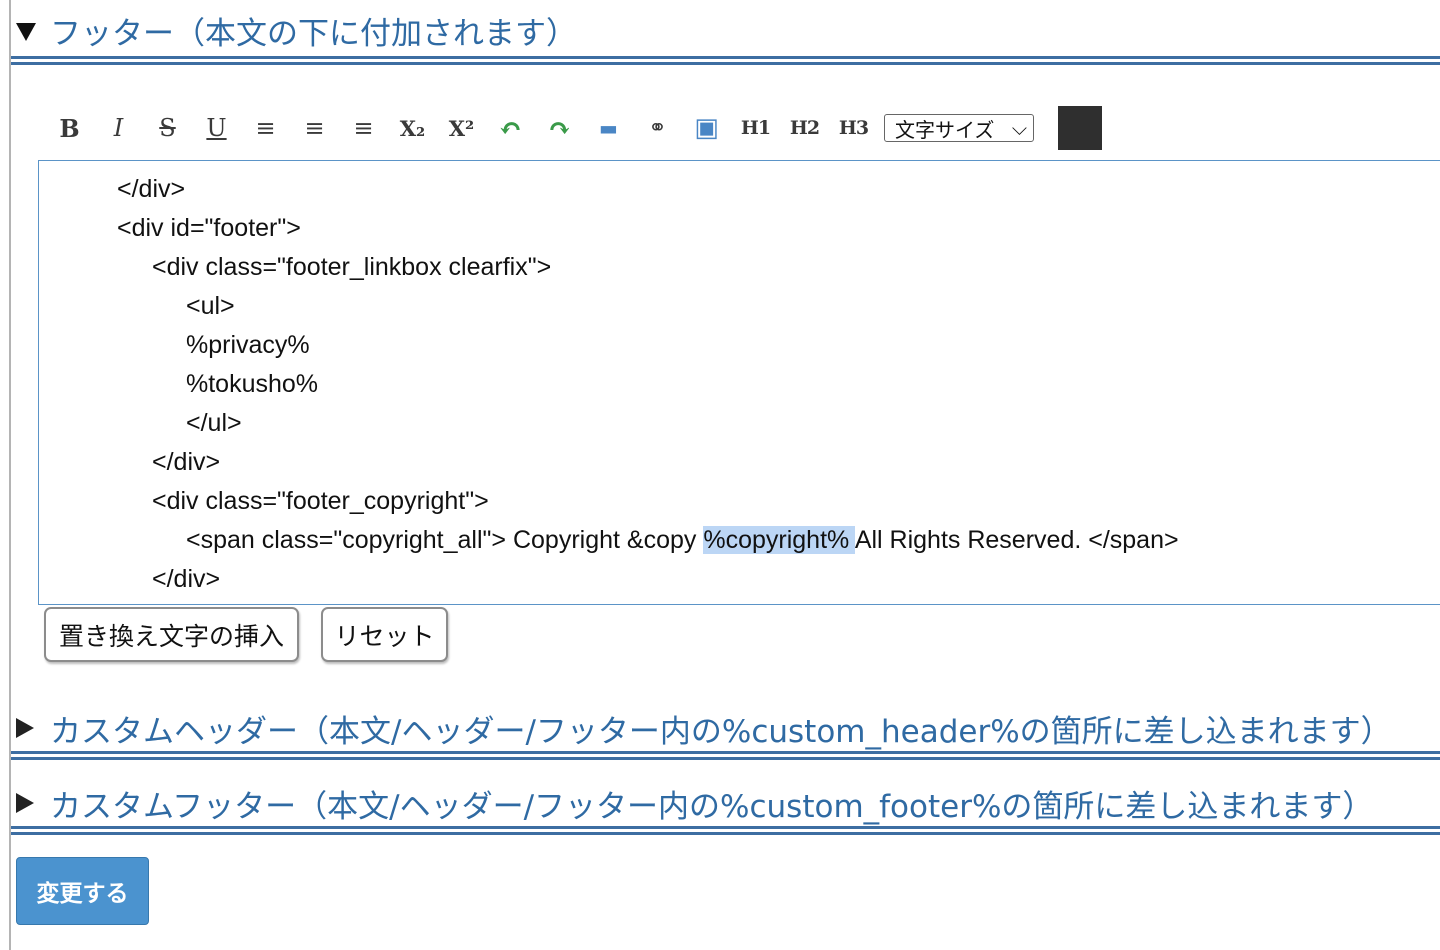 This screenshot has width=1440, height=950. What do you see at coordinates (804, 128) in the screenshot?
I see `h2-button: H2` at bounding box center [804, 128].